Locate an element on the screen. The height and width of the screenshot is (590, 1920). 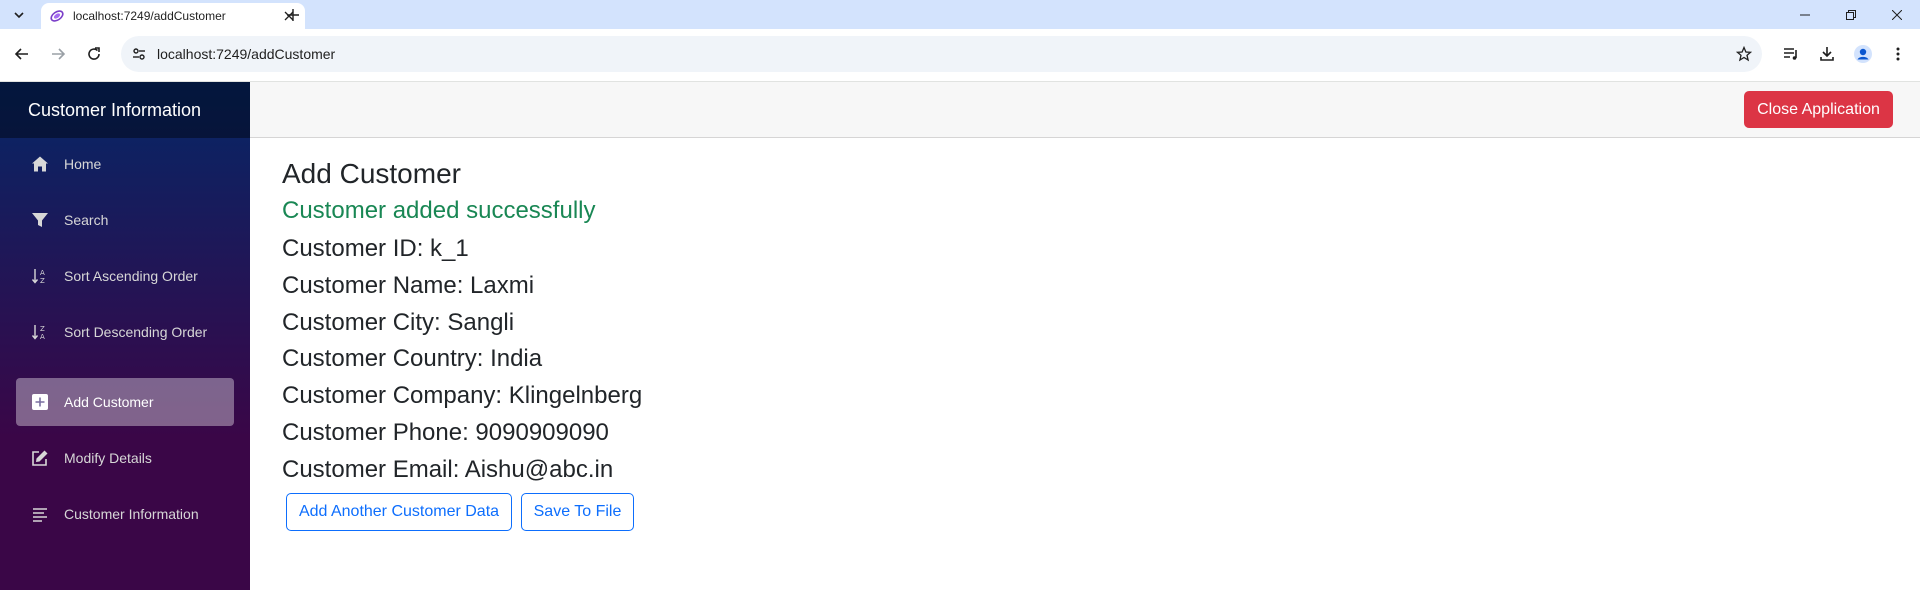
sidebar-item-modify-details: Modify Details is located at coordinates (125, 458).